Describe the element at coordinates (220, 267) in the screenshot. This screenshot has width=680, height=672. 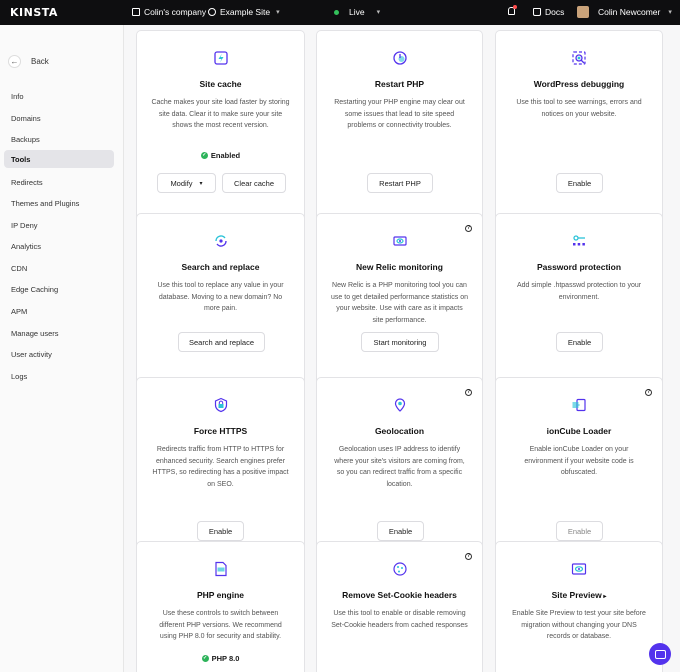
I see `card-title: Search and replace` at that location.